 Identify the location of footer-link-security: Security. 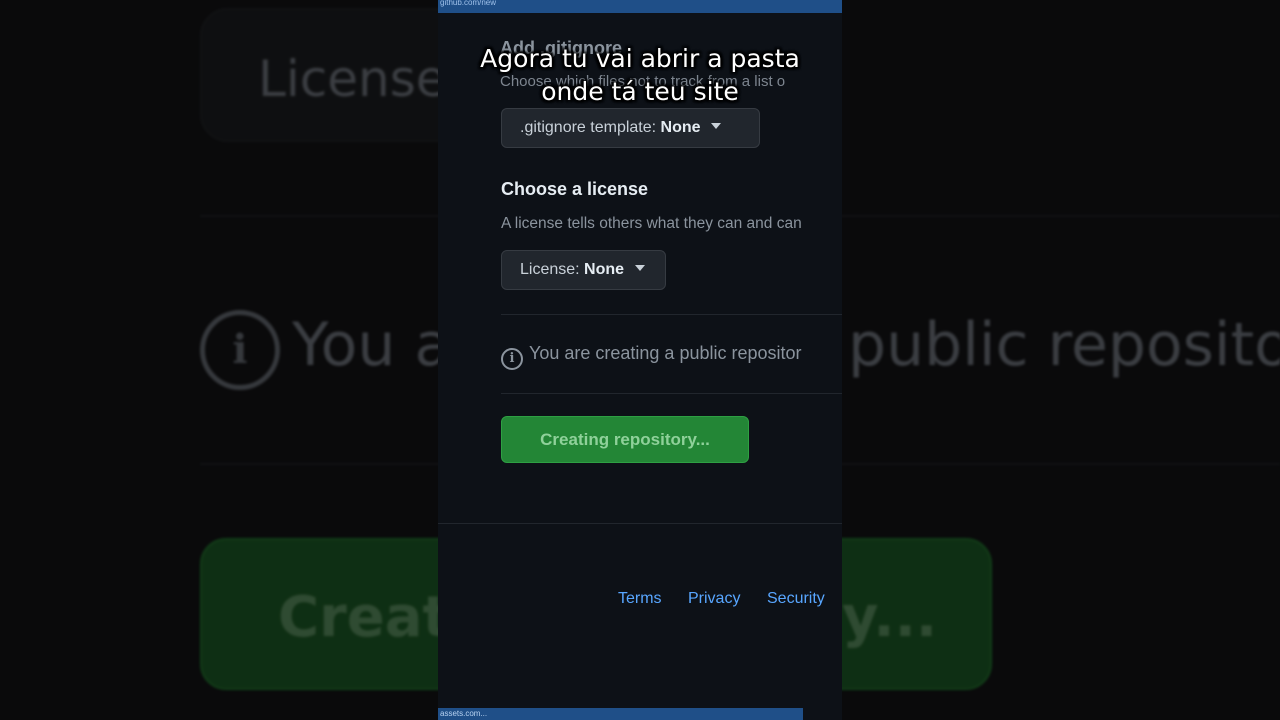
(796, 599).